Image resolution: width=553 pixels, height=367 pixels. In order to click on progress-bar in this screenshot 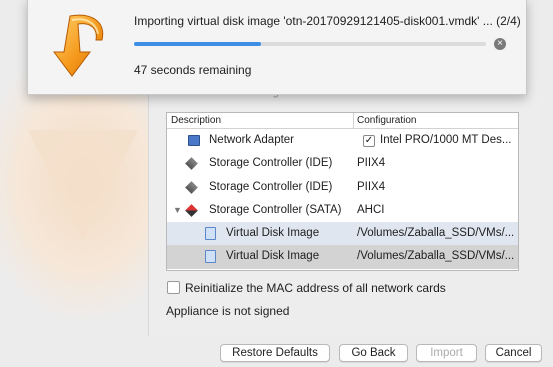, I will do `click(310, 44)`.